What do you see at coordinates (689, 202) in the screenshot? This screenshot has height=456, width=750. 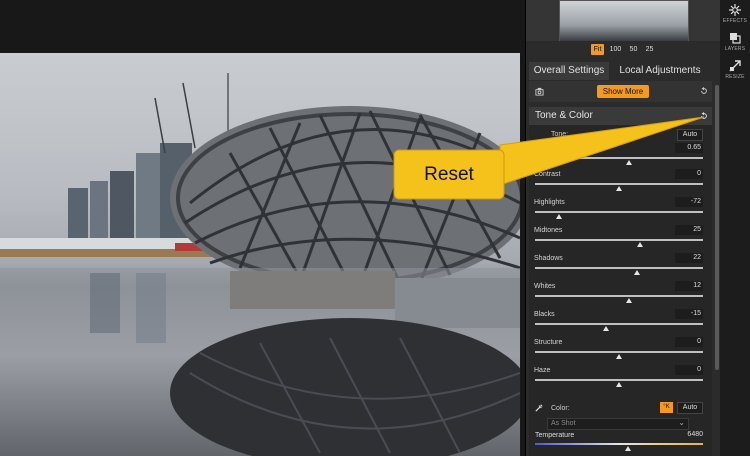 I see `highlights-value: -72` at bounding box center [689, 202].